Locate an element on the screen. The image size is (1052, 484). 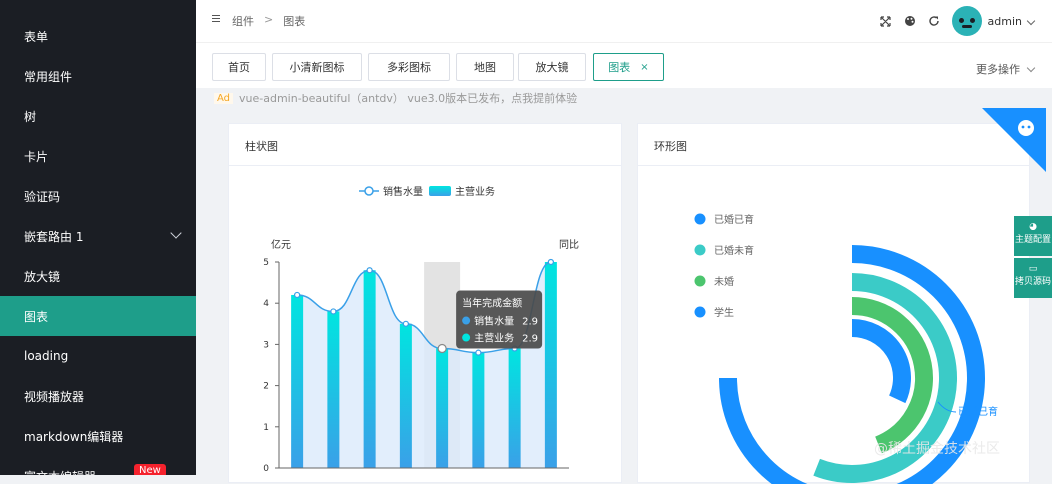
sidebar-item: markdown编辑器 is located at coordinates (98, 436).